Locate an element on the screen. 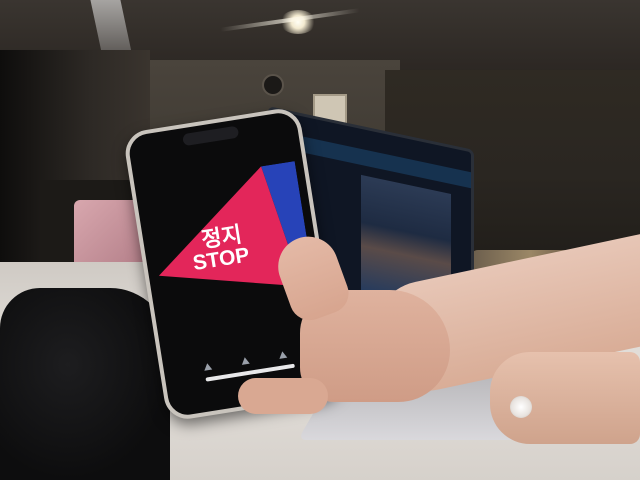 This screenshot has width=640, height=480. nav-recents-icon is located at coordinates (283, 354).